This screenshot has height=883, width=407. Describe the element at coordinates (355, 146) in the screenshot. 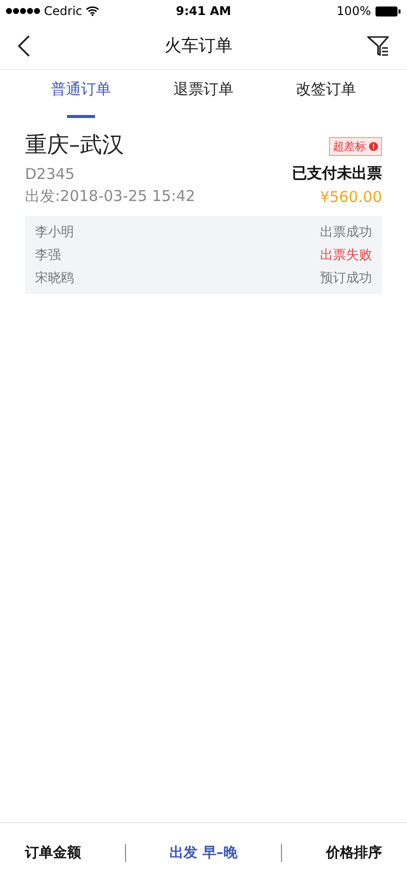

I see `over-standard-badge: 超差标` at that location.